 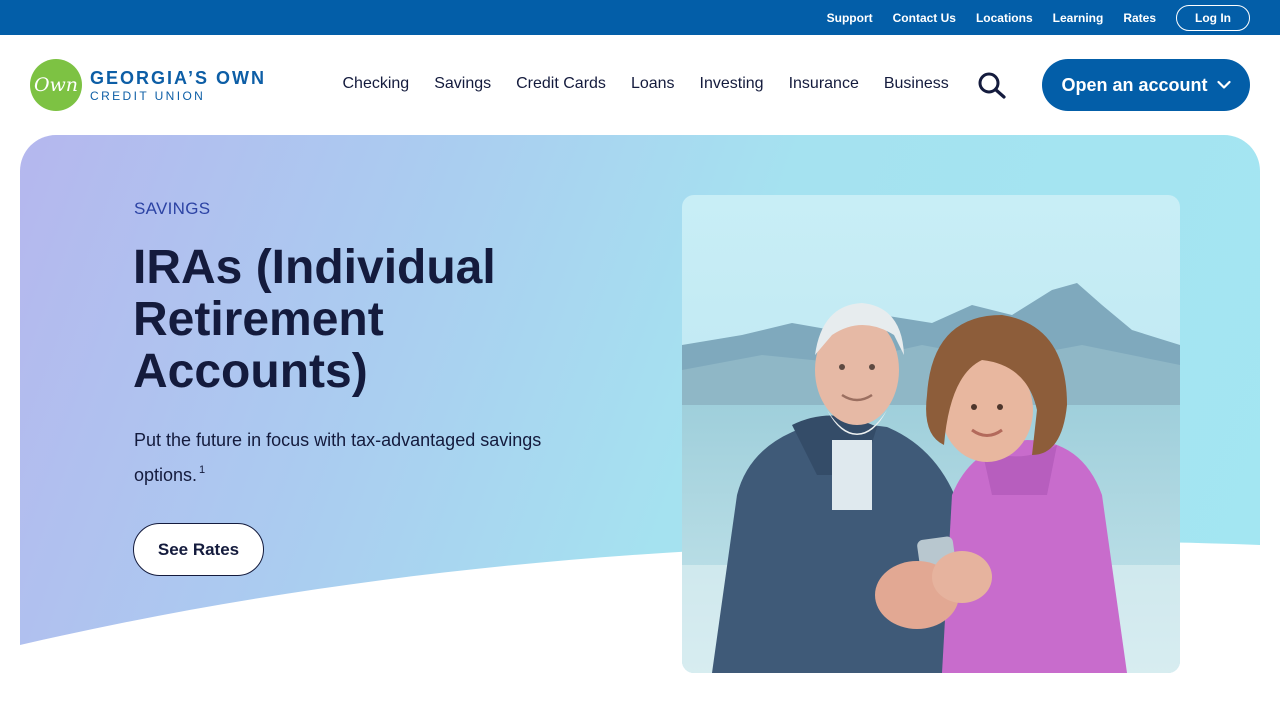 What do you see at coordinates (653, 84) in the screenshot?
I see `nav-item-loans: Loans` at bounding box center [653, 84].